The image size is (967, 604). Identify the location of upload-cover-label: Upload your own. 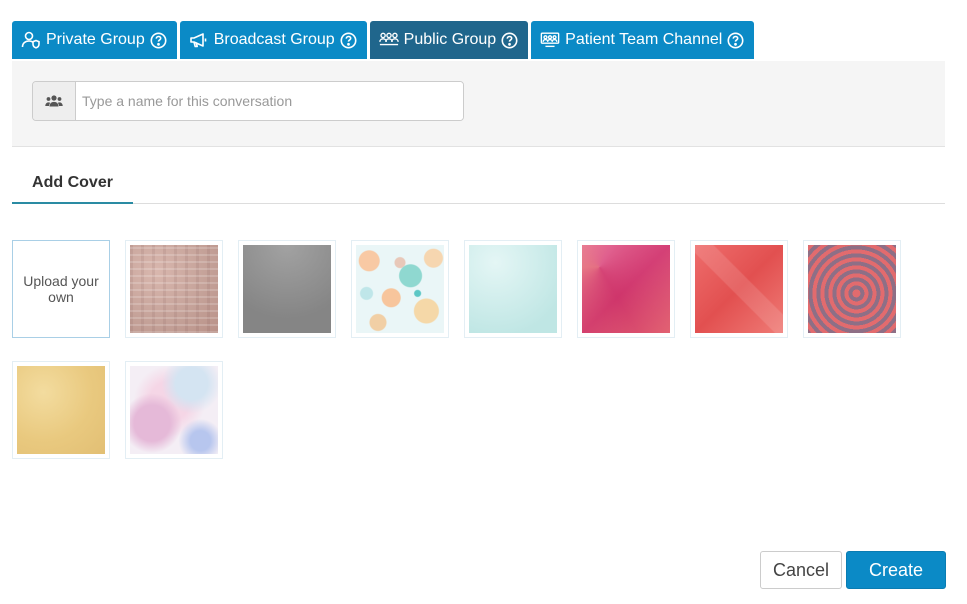
(61, 289).